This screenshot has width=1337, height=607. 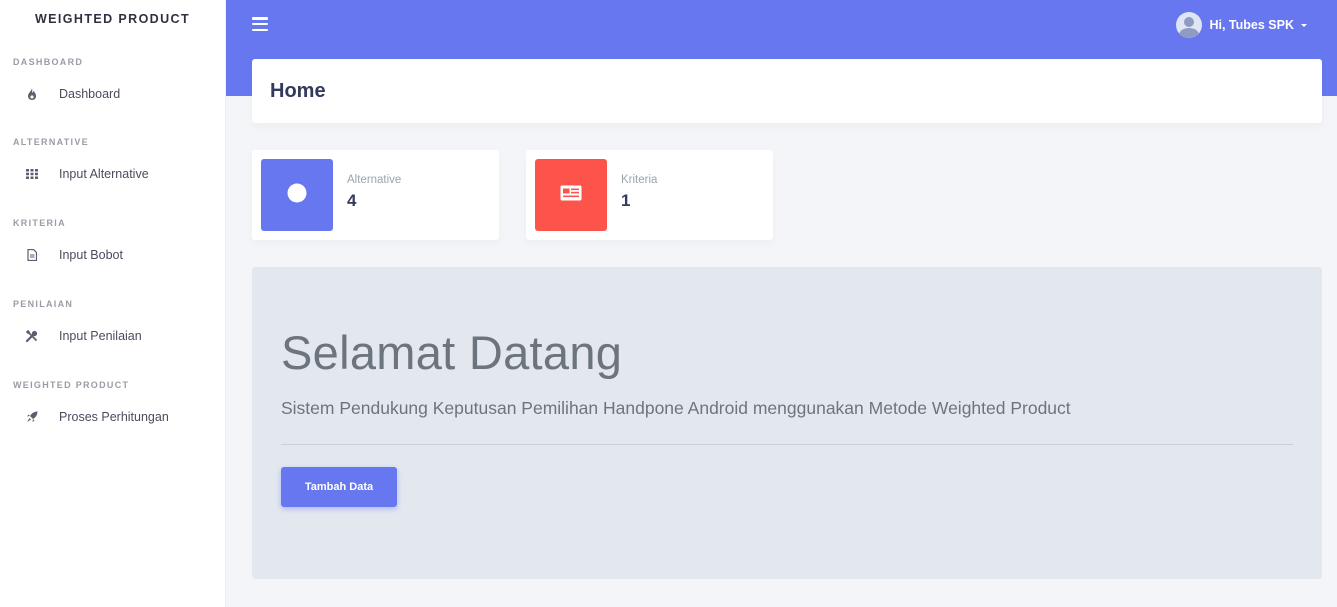 What do you see at coordinates (626, 200) in the screenshot?
I see `stat-value: 1` at bounding box center [626, 200].